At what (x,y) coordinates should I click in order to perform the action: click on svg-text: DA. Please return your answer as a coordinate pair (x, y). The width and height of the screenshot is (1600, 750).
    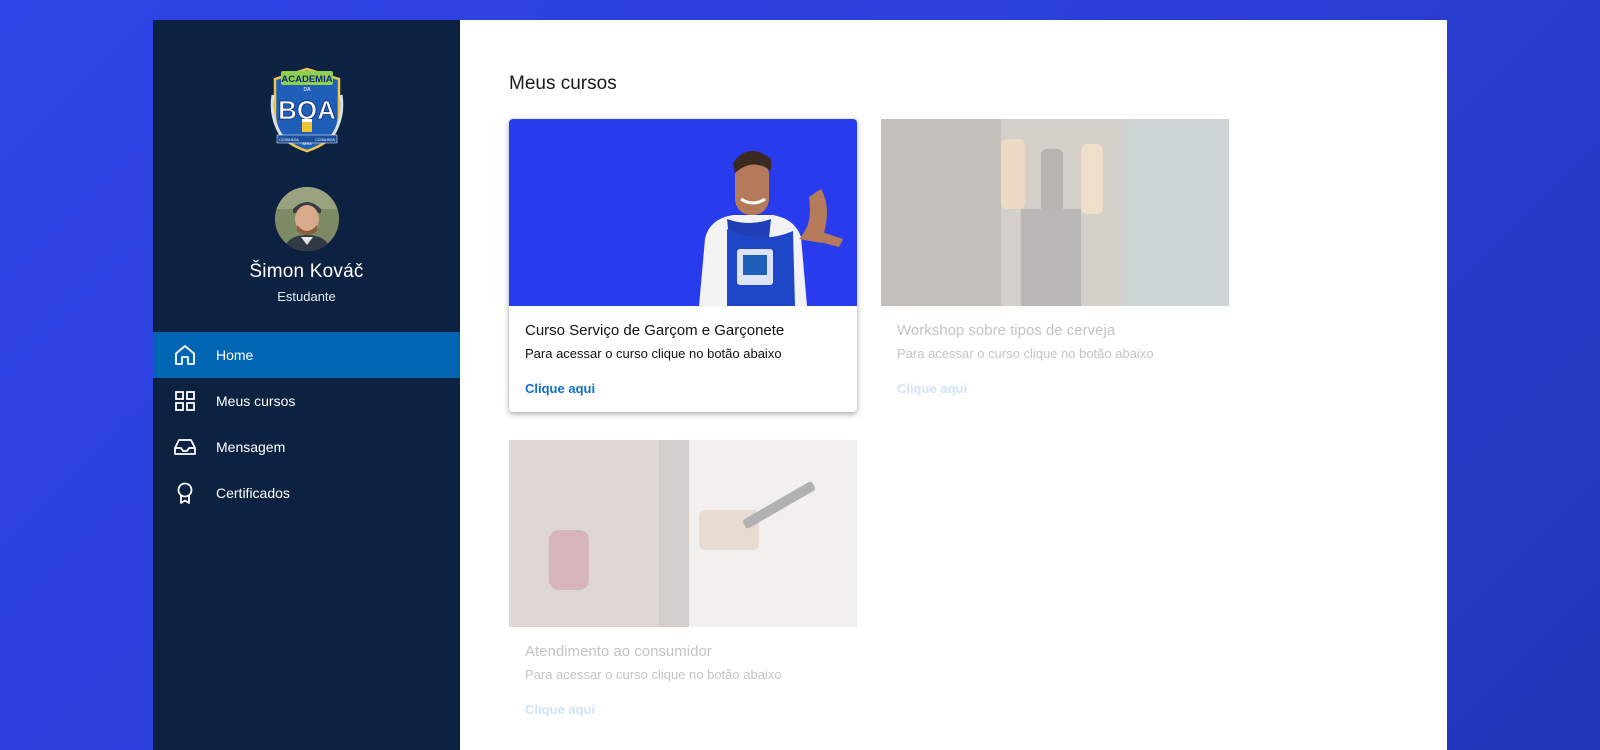
    Looking at the image, I should click on (307, 90).